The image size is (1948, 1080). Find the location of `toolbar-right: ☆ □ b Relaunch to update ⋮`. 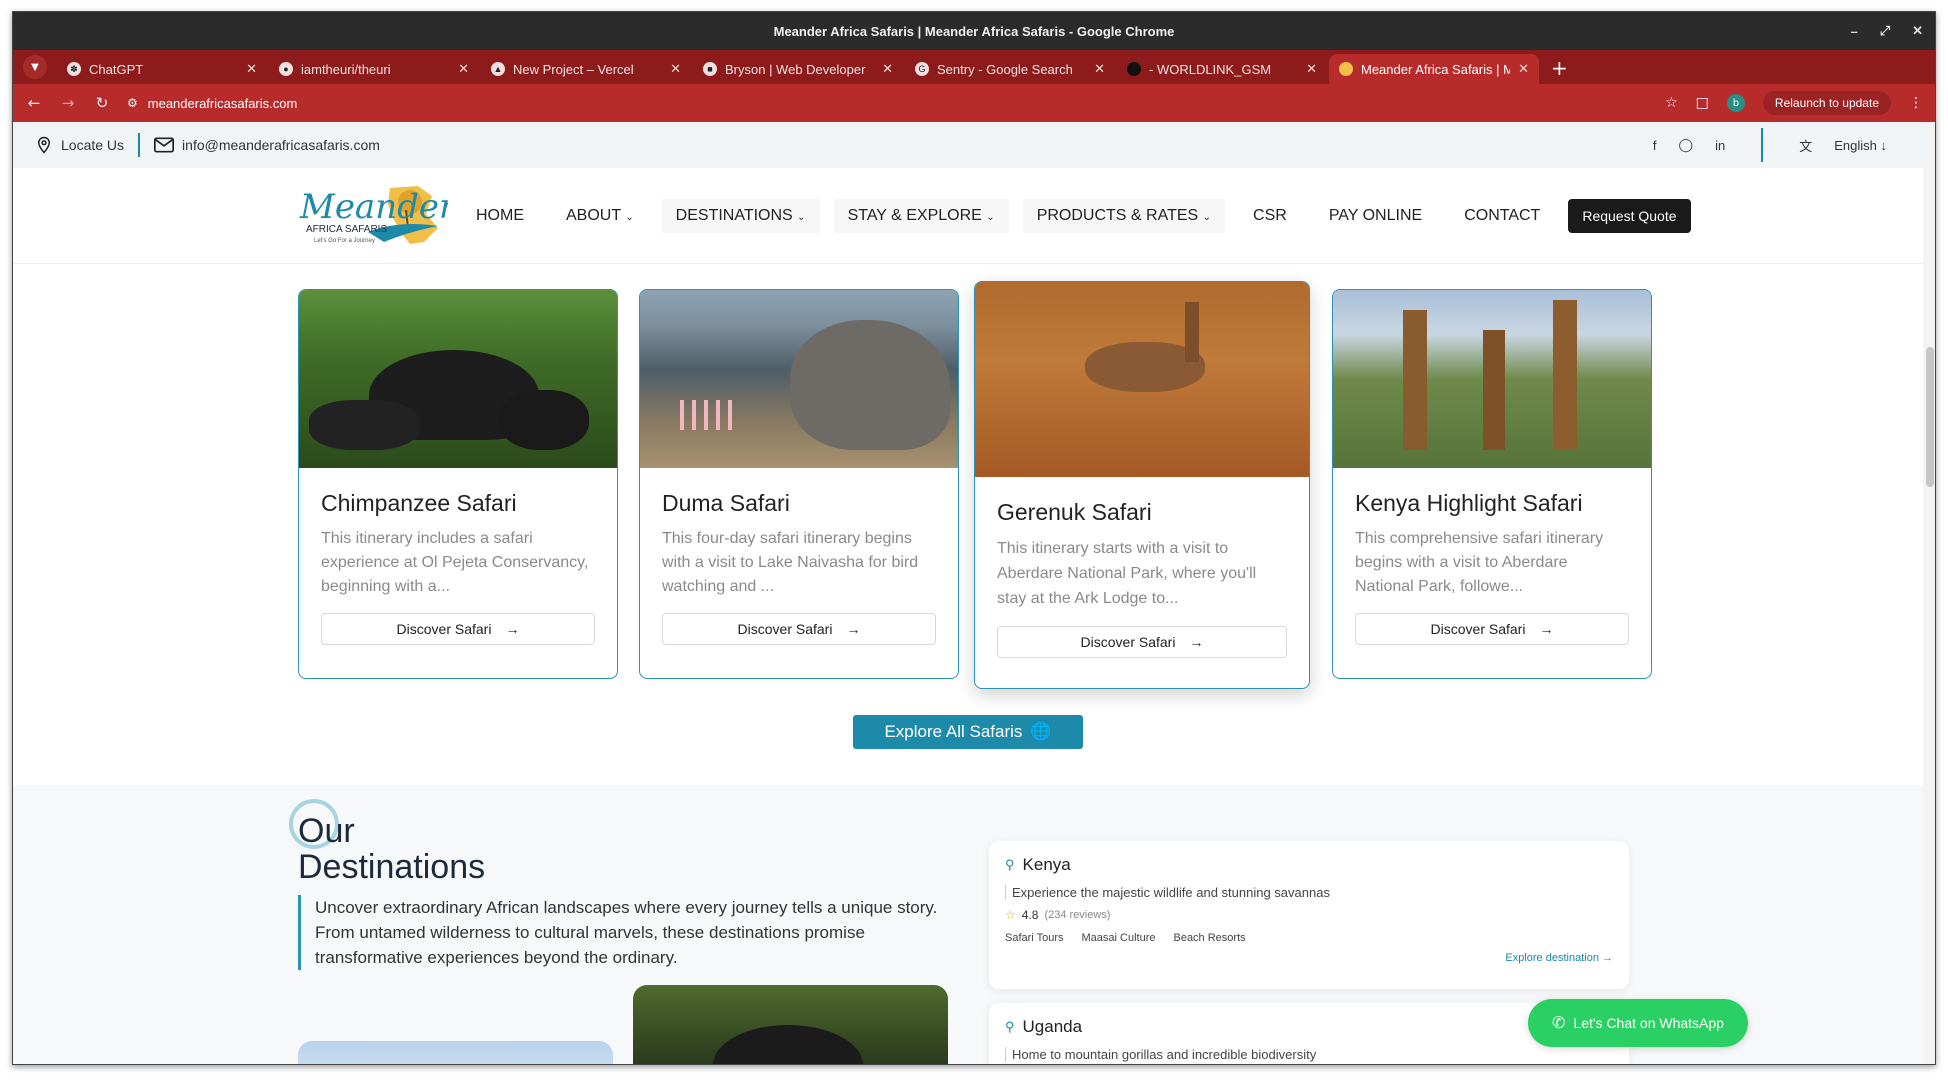

toolbar-right: ☆ □ b Relaunch to update ⋮ is located at coordinates (1794, 103).